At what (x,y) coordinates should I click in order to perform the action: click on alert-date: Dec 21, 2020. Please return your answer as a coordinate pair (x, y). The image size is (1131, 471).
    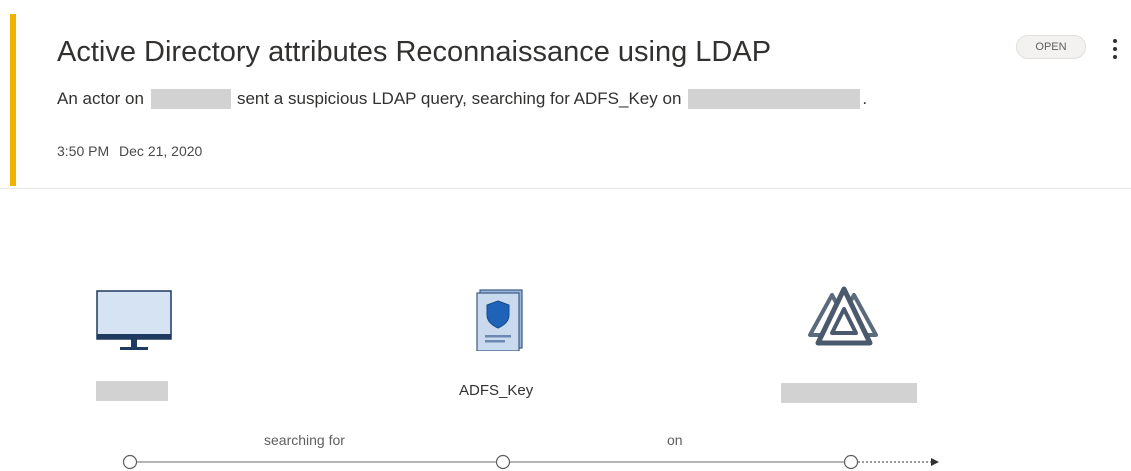
    Looking at the image, I should click on (161, 151).